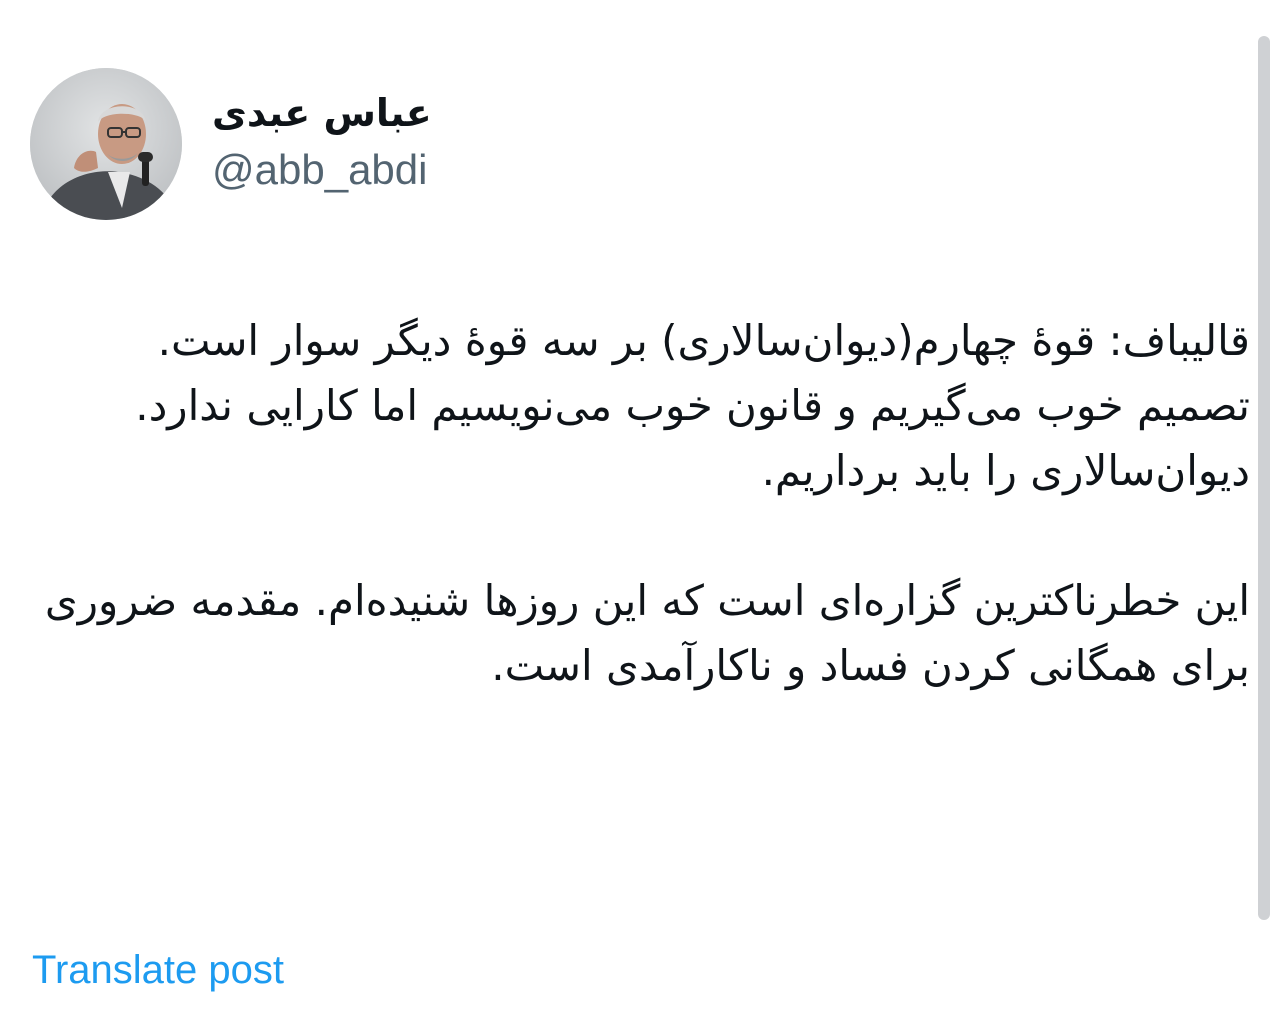 Image resolution: width=1280 pixels, height=1026 pixels. I want to click on tweet-header: عباس عبدی @abb_abdi, so click(231, 144).